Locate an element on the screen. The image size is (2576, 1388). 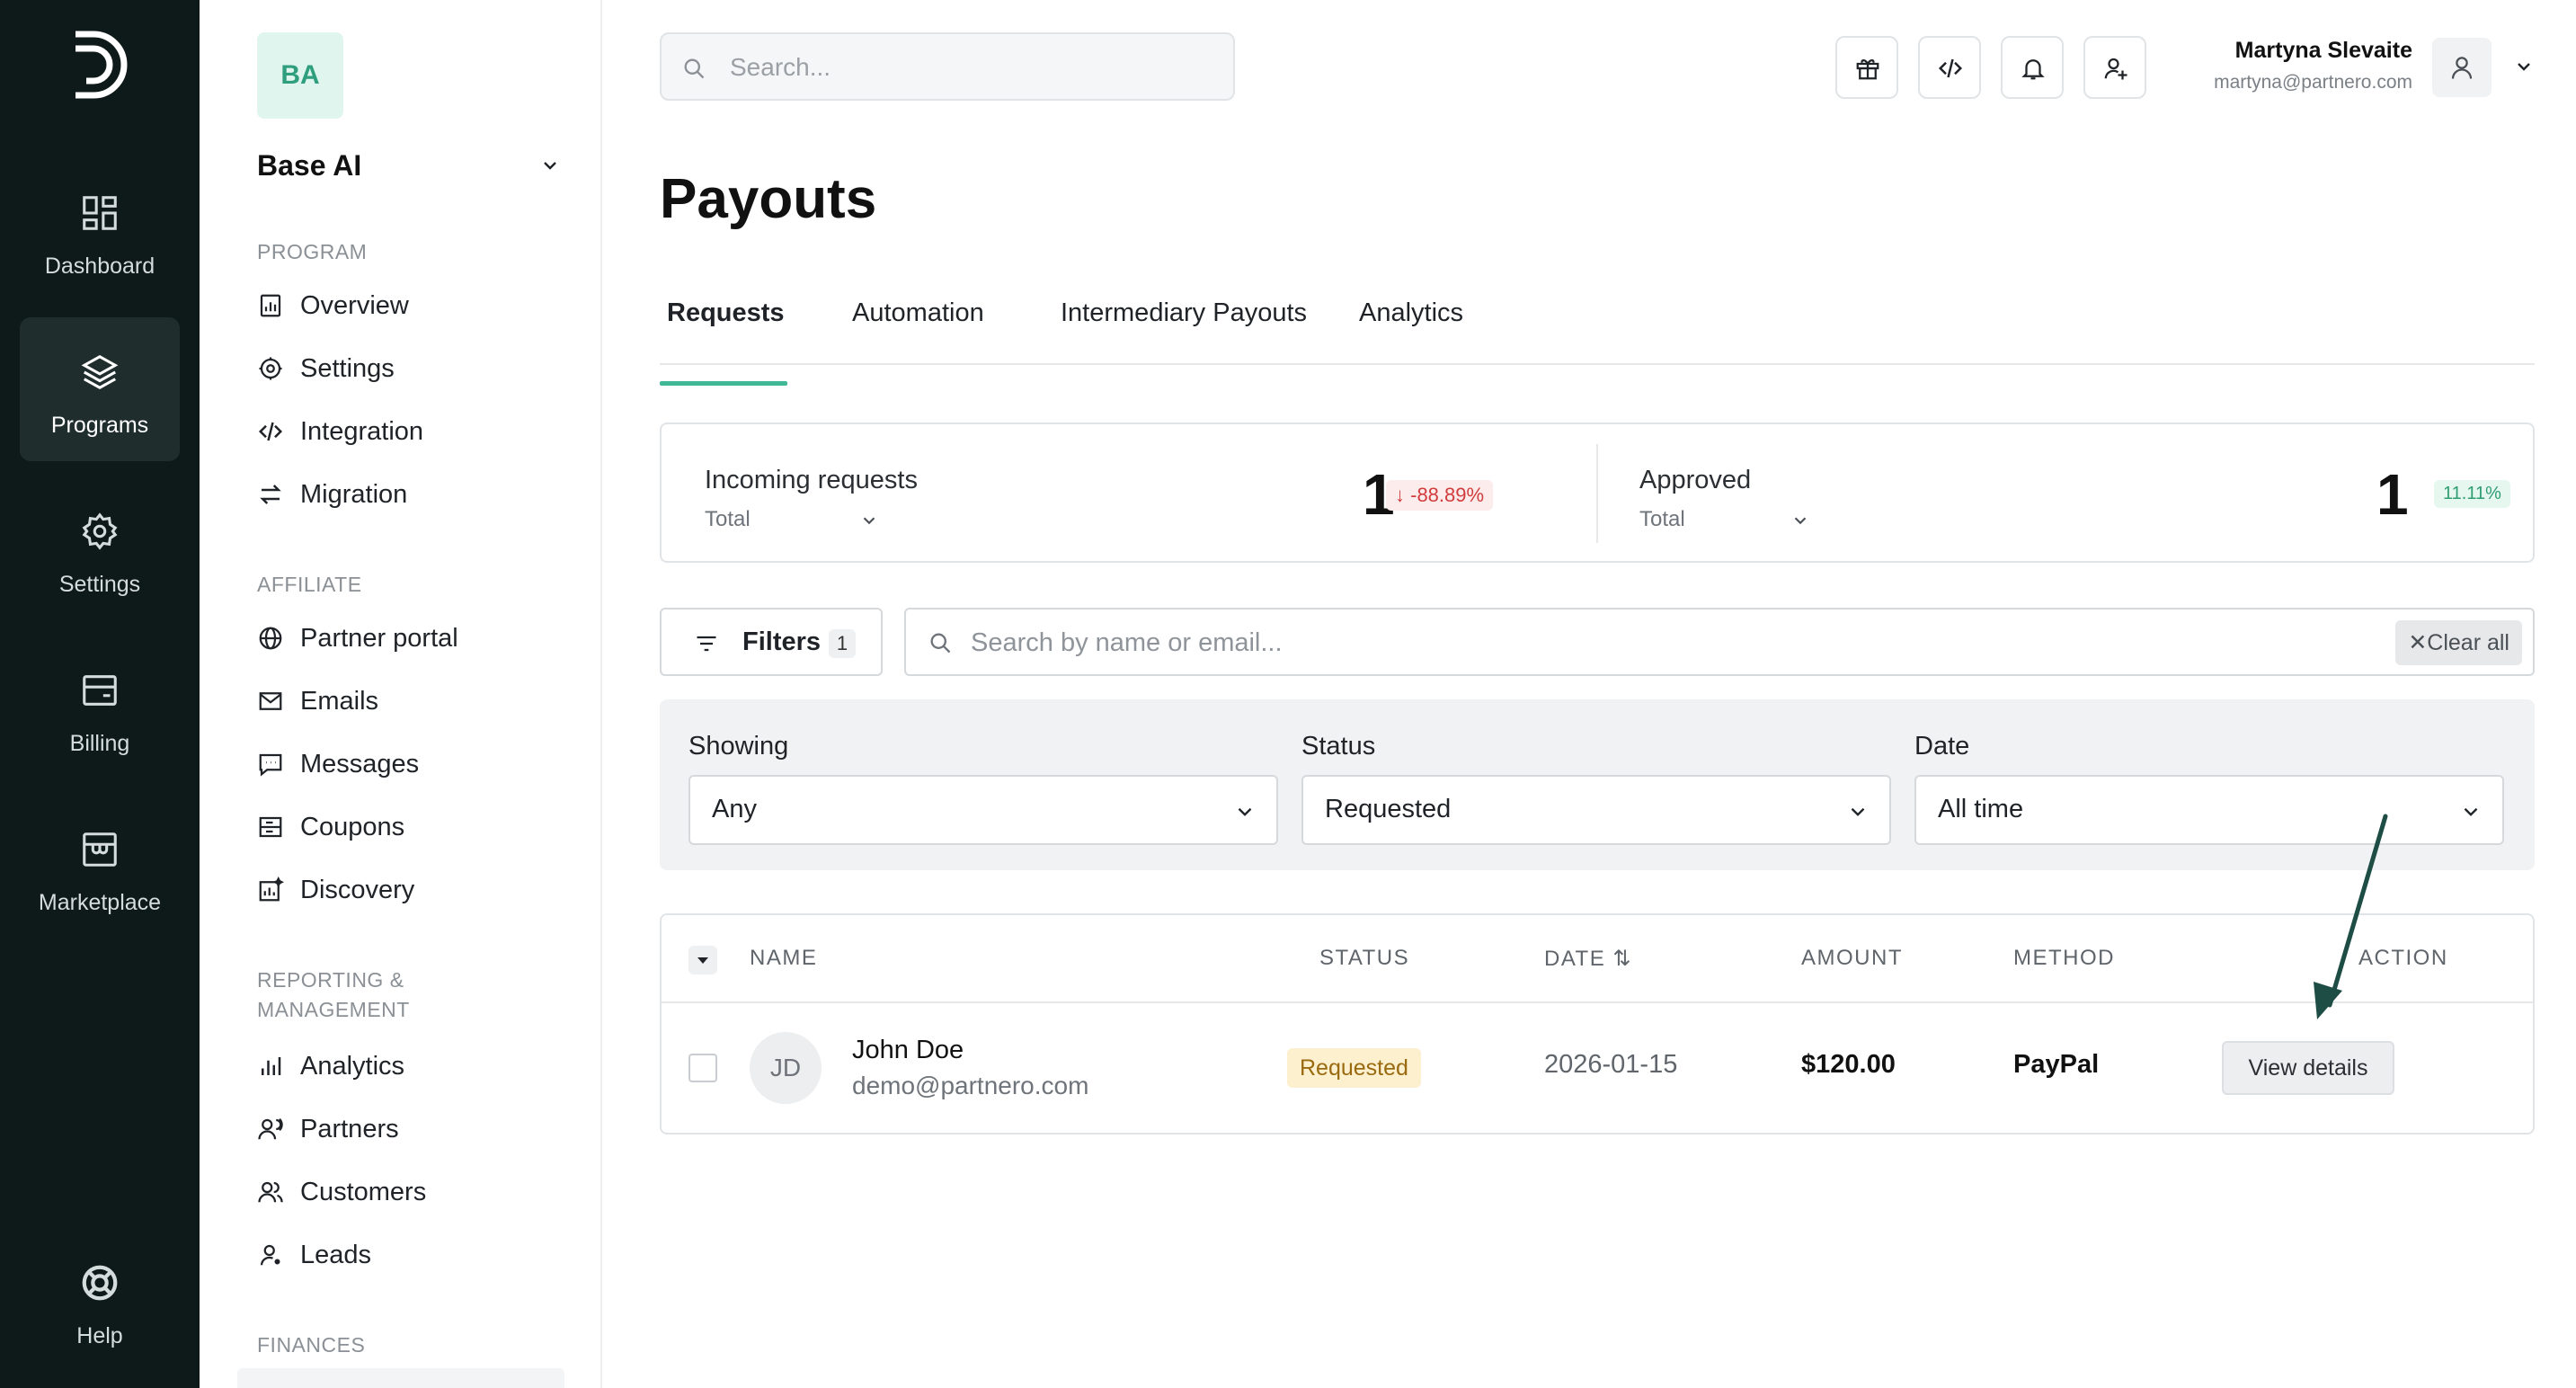
tab-requests: Requests is located at coordinates (723, 342).